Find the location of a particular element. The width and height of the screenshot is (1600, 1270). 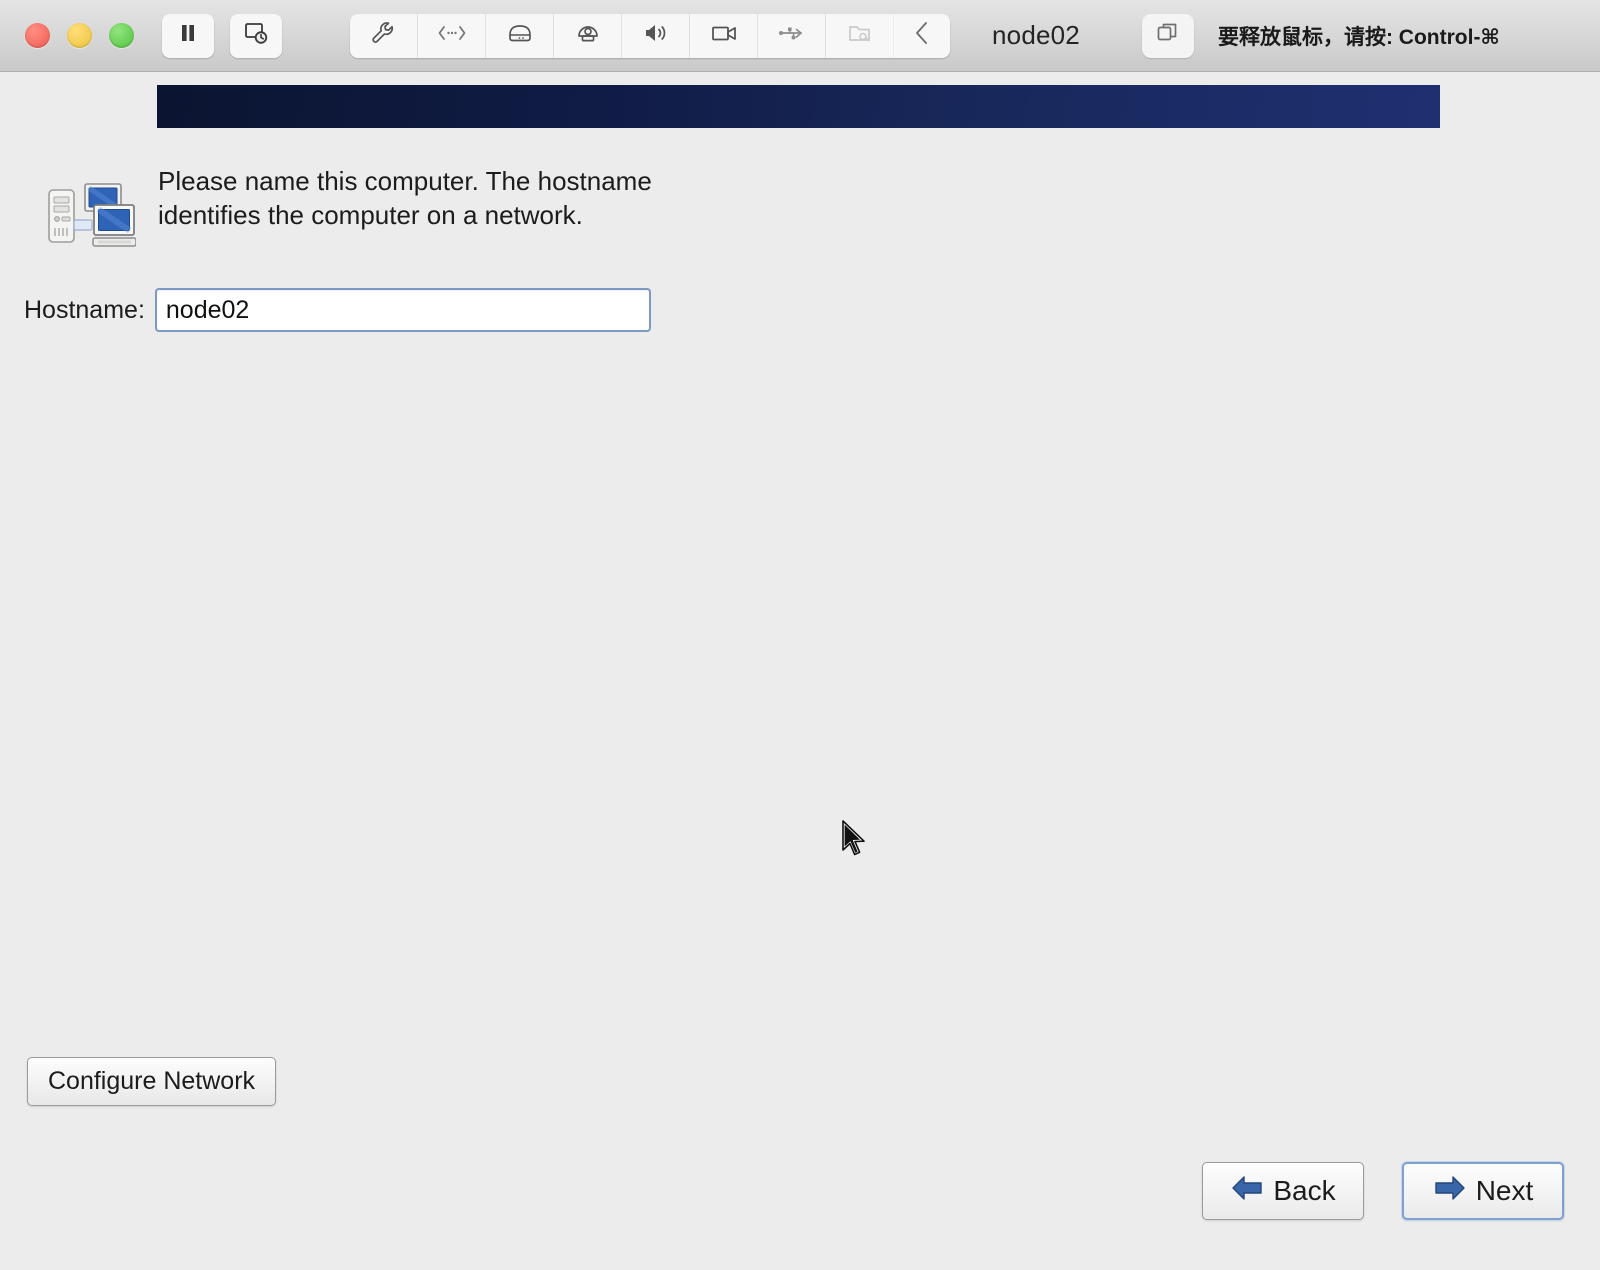

hard-drive-icon is located at coordinates (520, 35).